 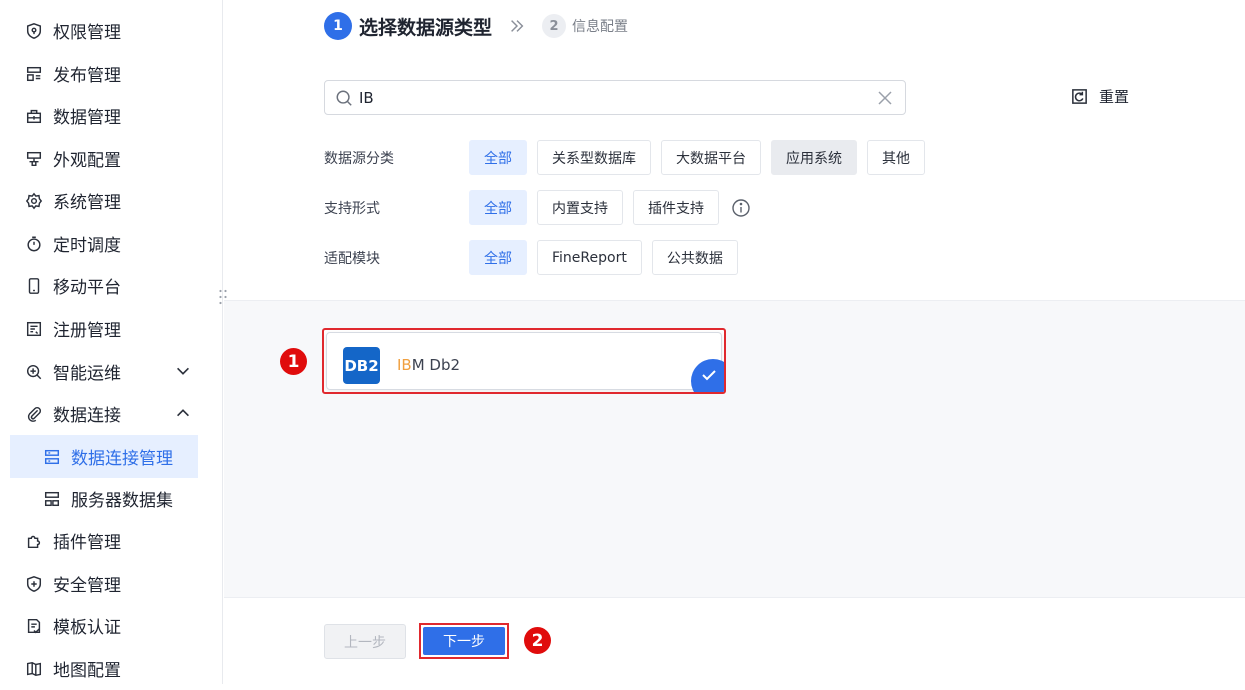 What do you see at coordinates (426, 27) in the screenshot?
I see `step-1-label: 选择数据源类型` at bounding box center [426, 27].